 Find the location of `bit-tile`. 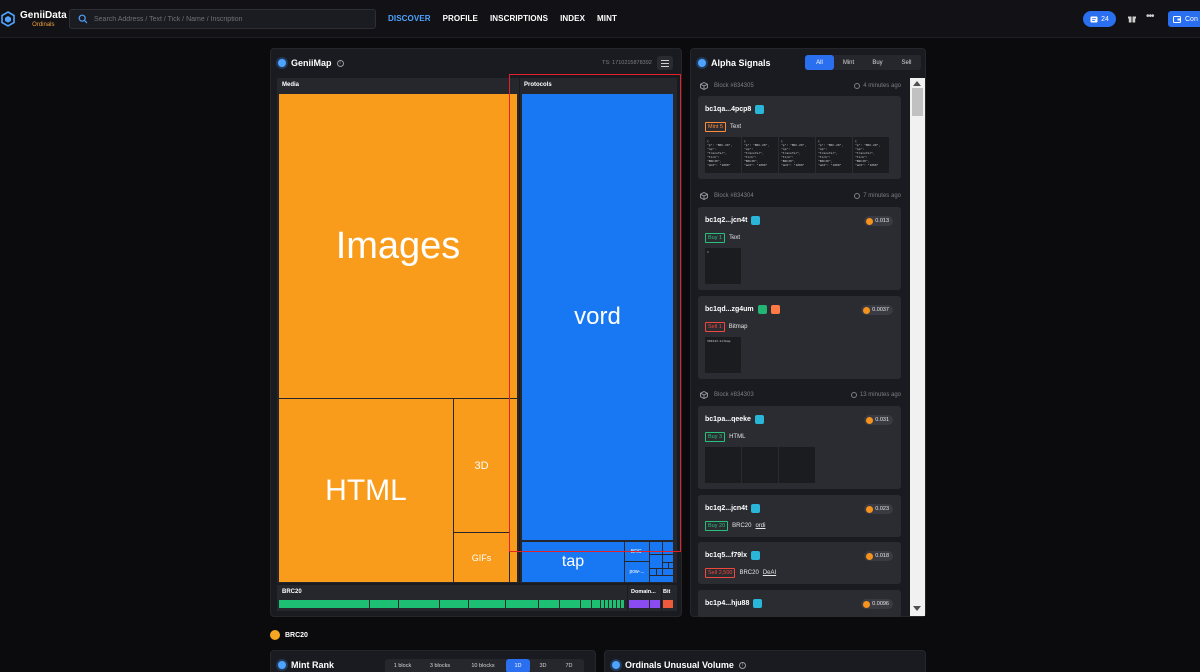

bit-tile is located at coordinates (668, 604).